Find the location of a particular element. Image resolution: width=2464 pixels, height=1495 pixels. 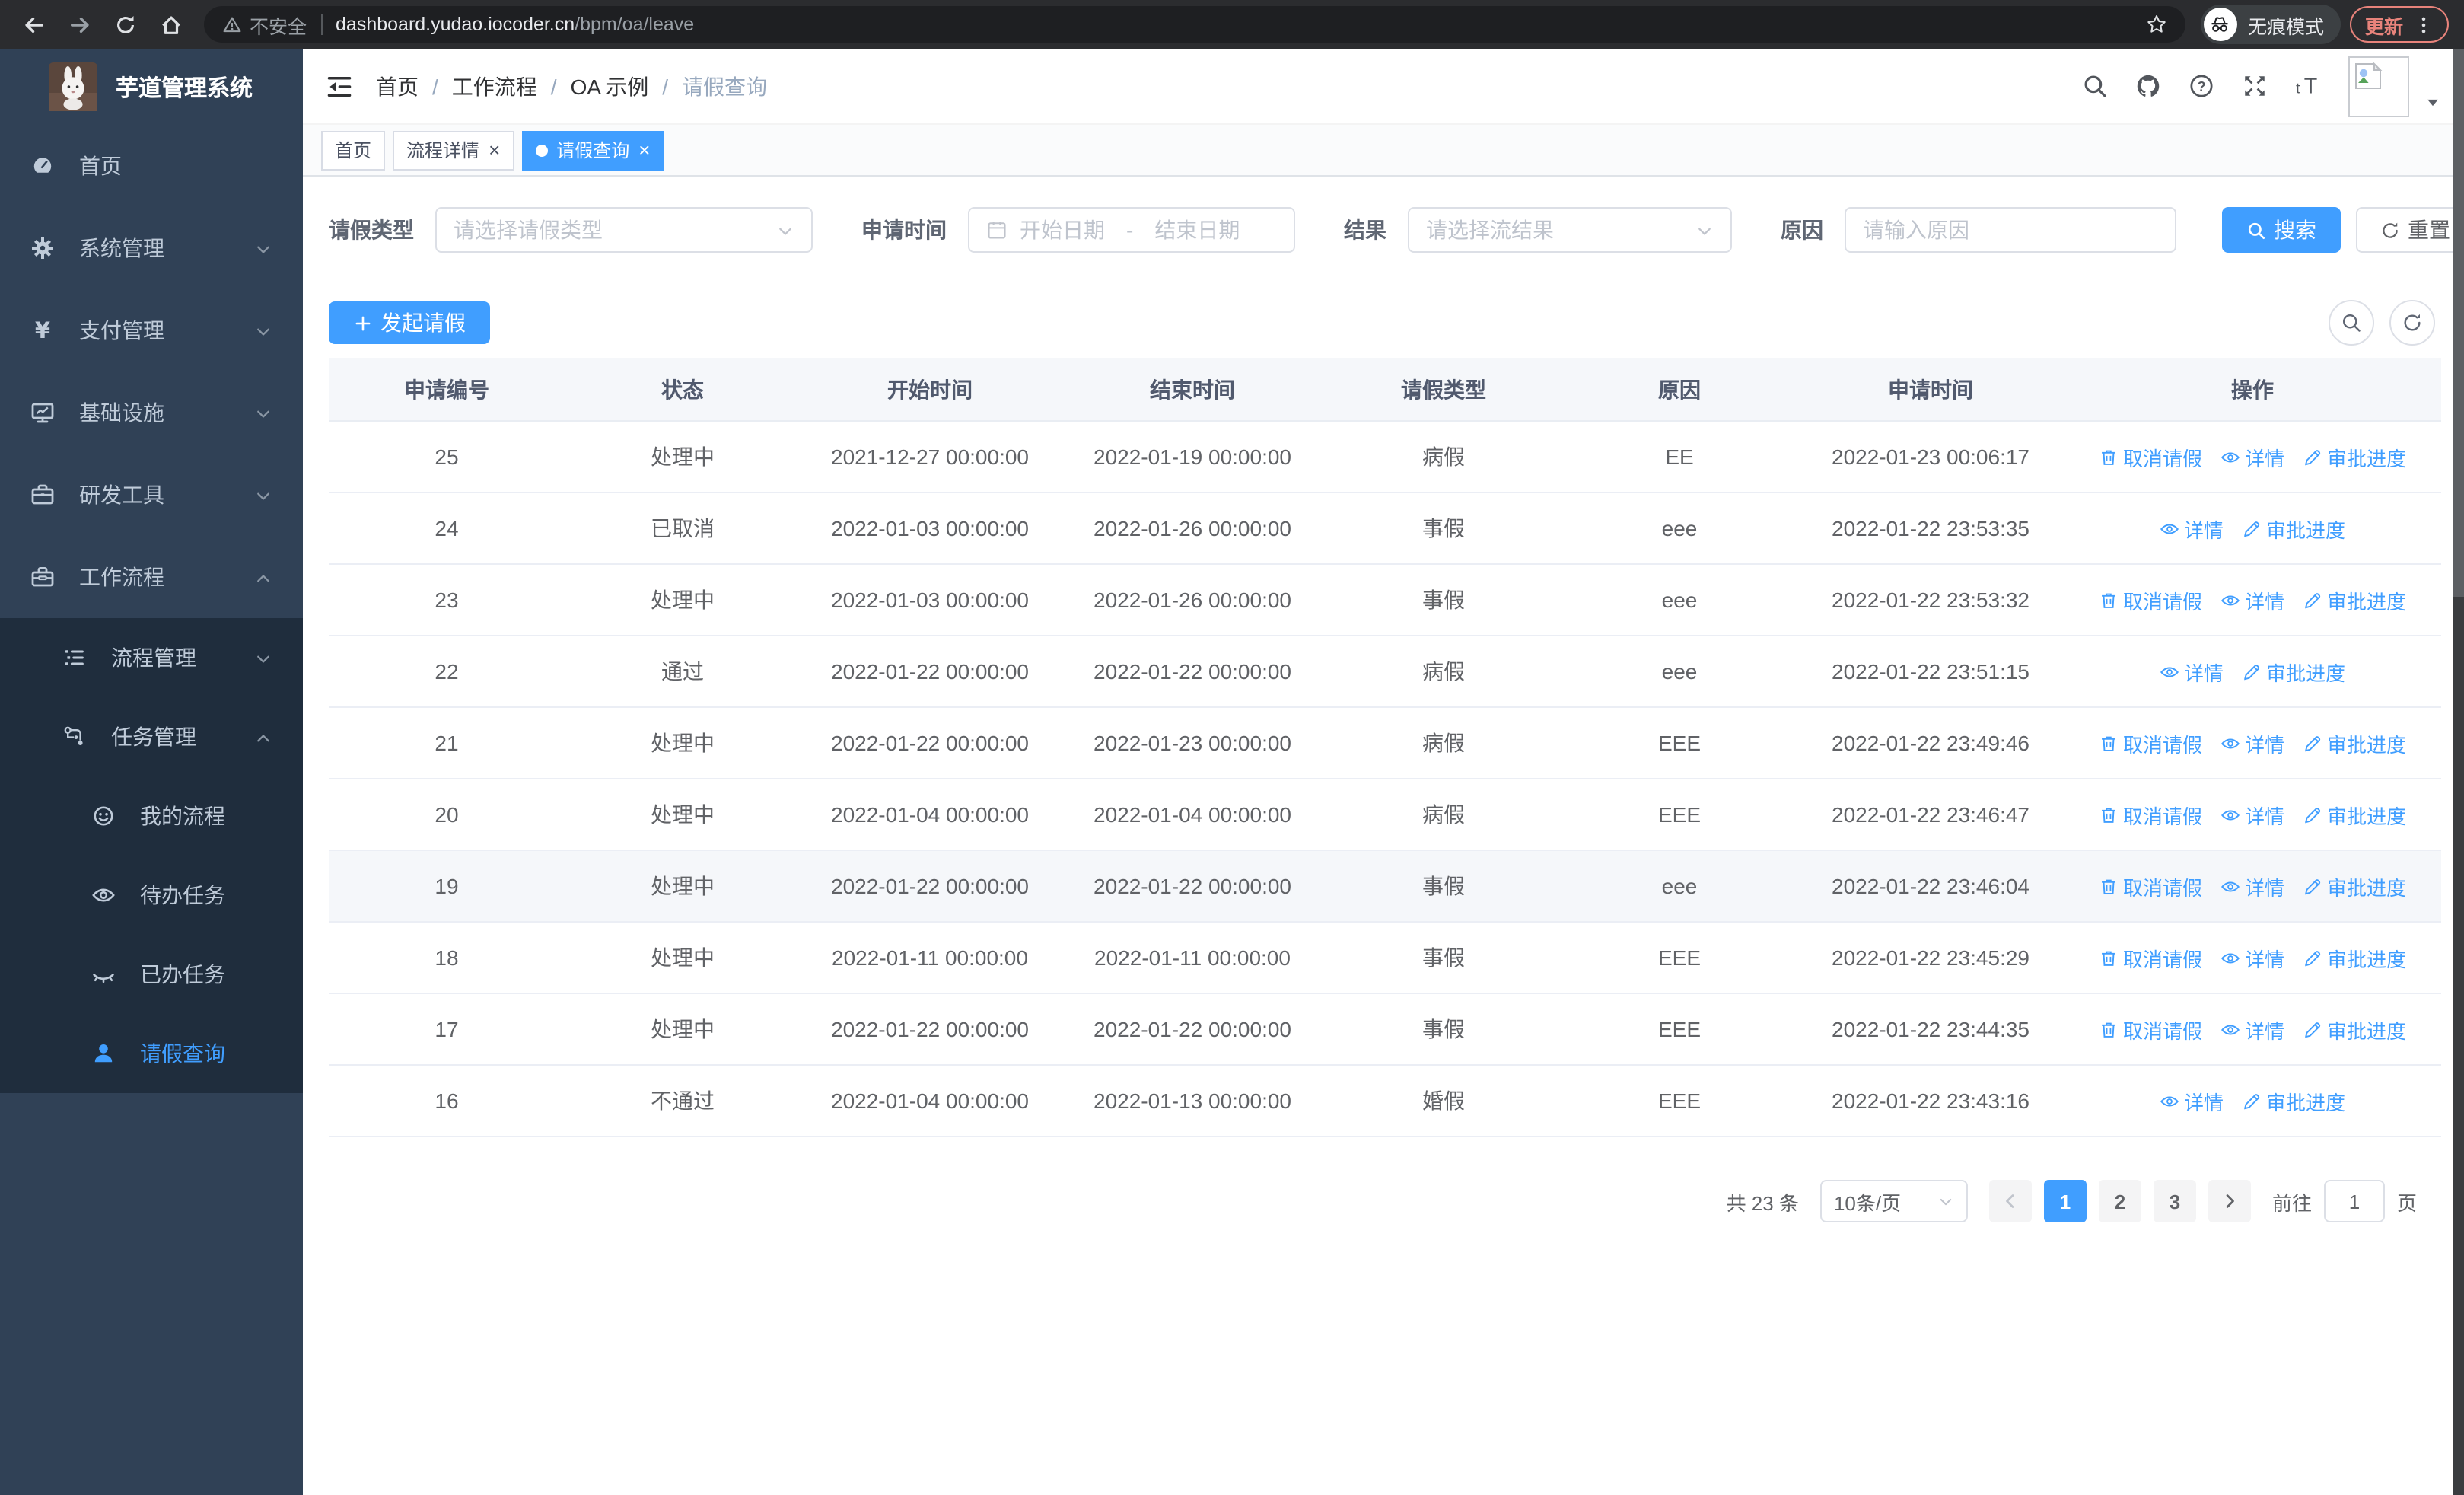

page-button-2: 2 is located at coordinates (2119, 1201).